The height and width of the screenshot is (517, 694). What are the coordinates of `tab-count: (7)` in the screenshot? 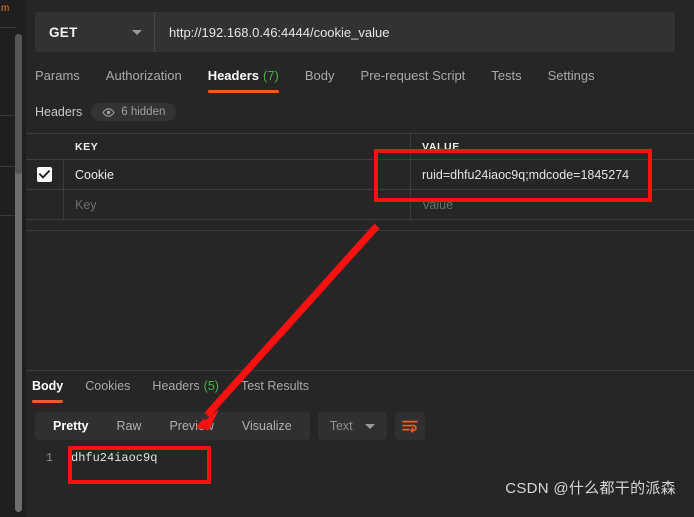 It's located at (271, 75).